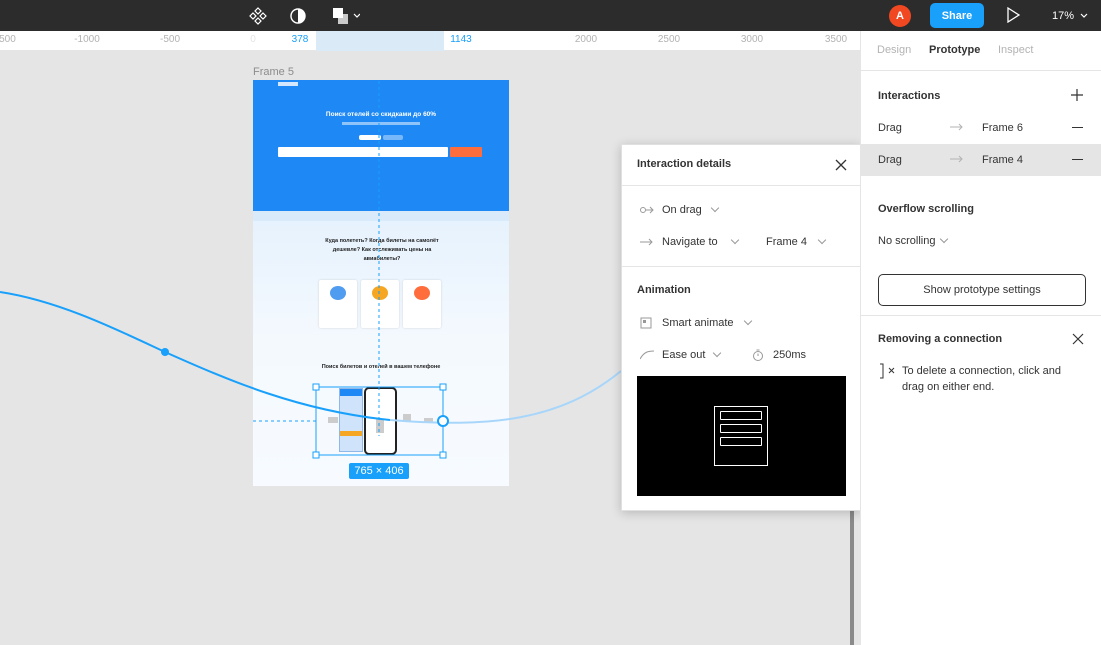 The width and height of the screenshot is (1101, 645). What do you see at coordinates (926, 209) in the screenshot?
I see `overflow-heading: Overflow scrolling` at bounding box center [926, 209].